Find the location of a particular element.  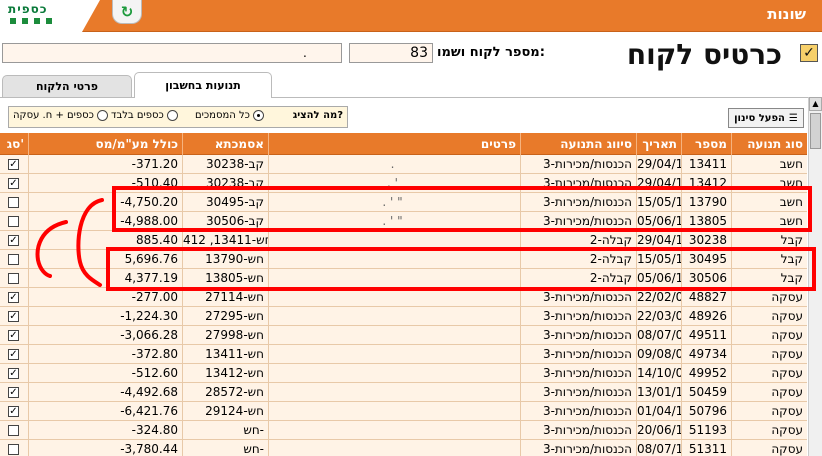

cell-number: 50796 is located at coordinates (706, 411).